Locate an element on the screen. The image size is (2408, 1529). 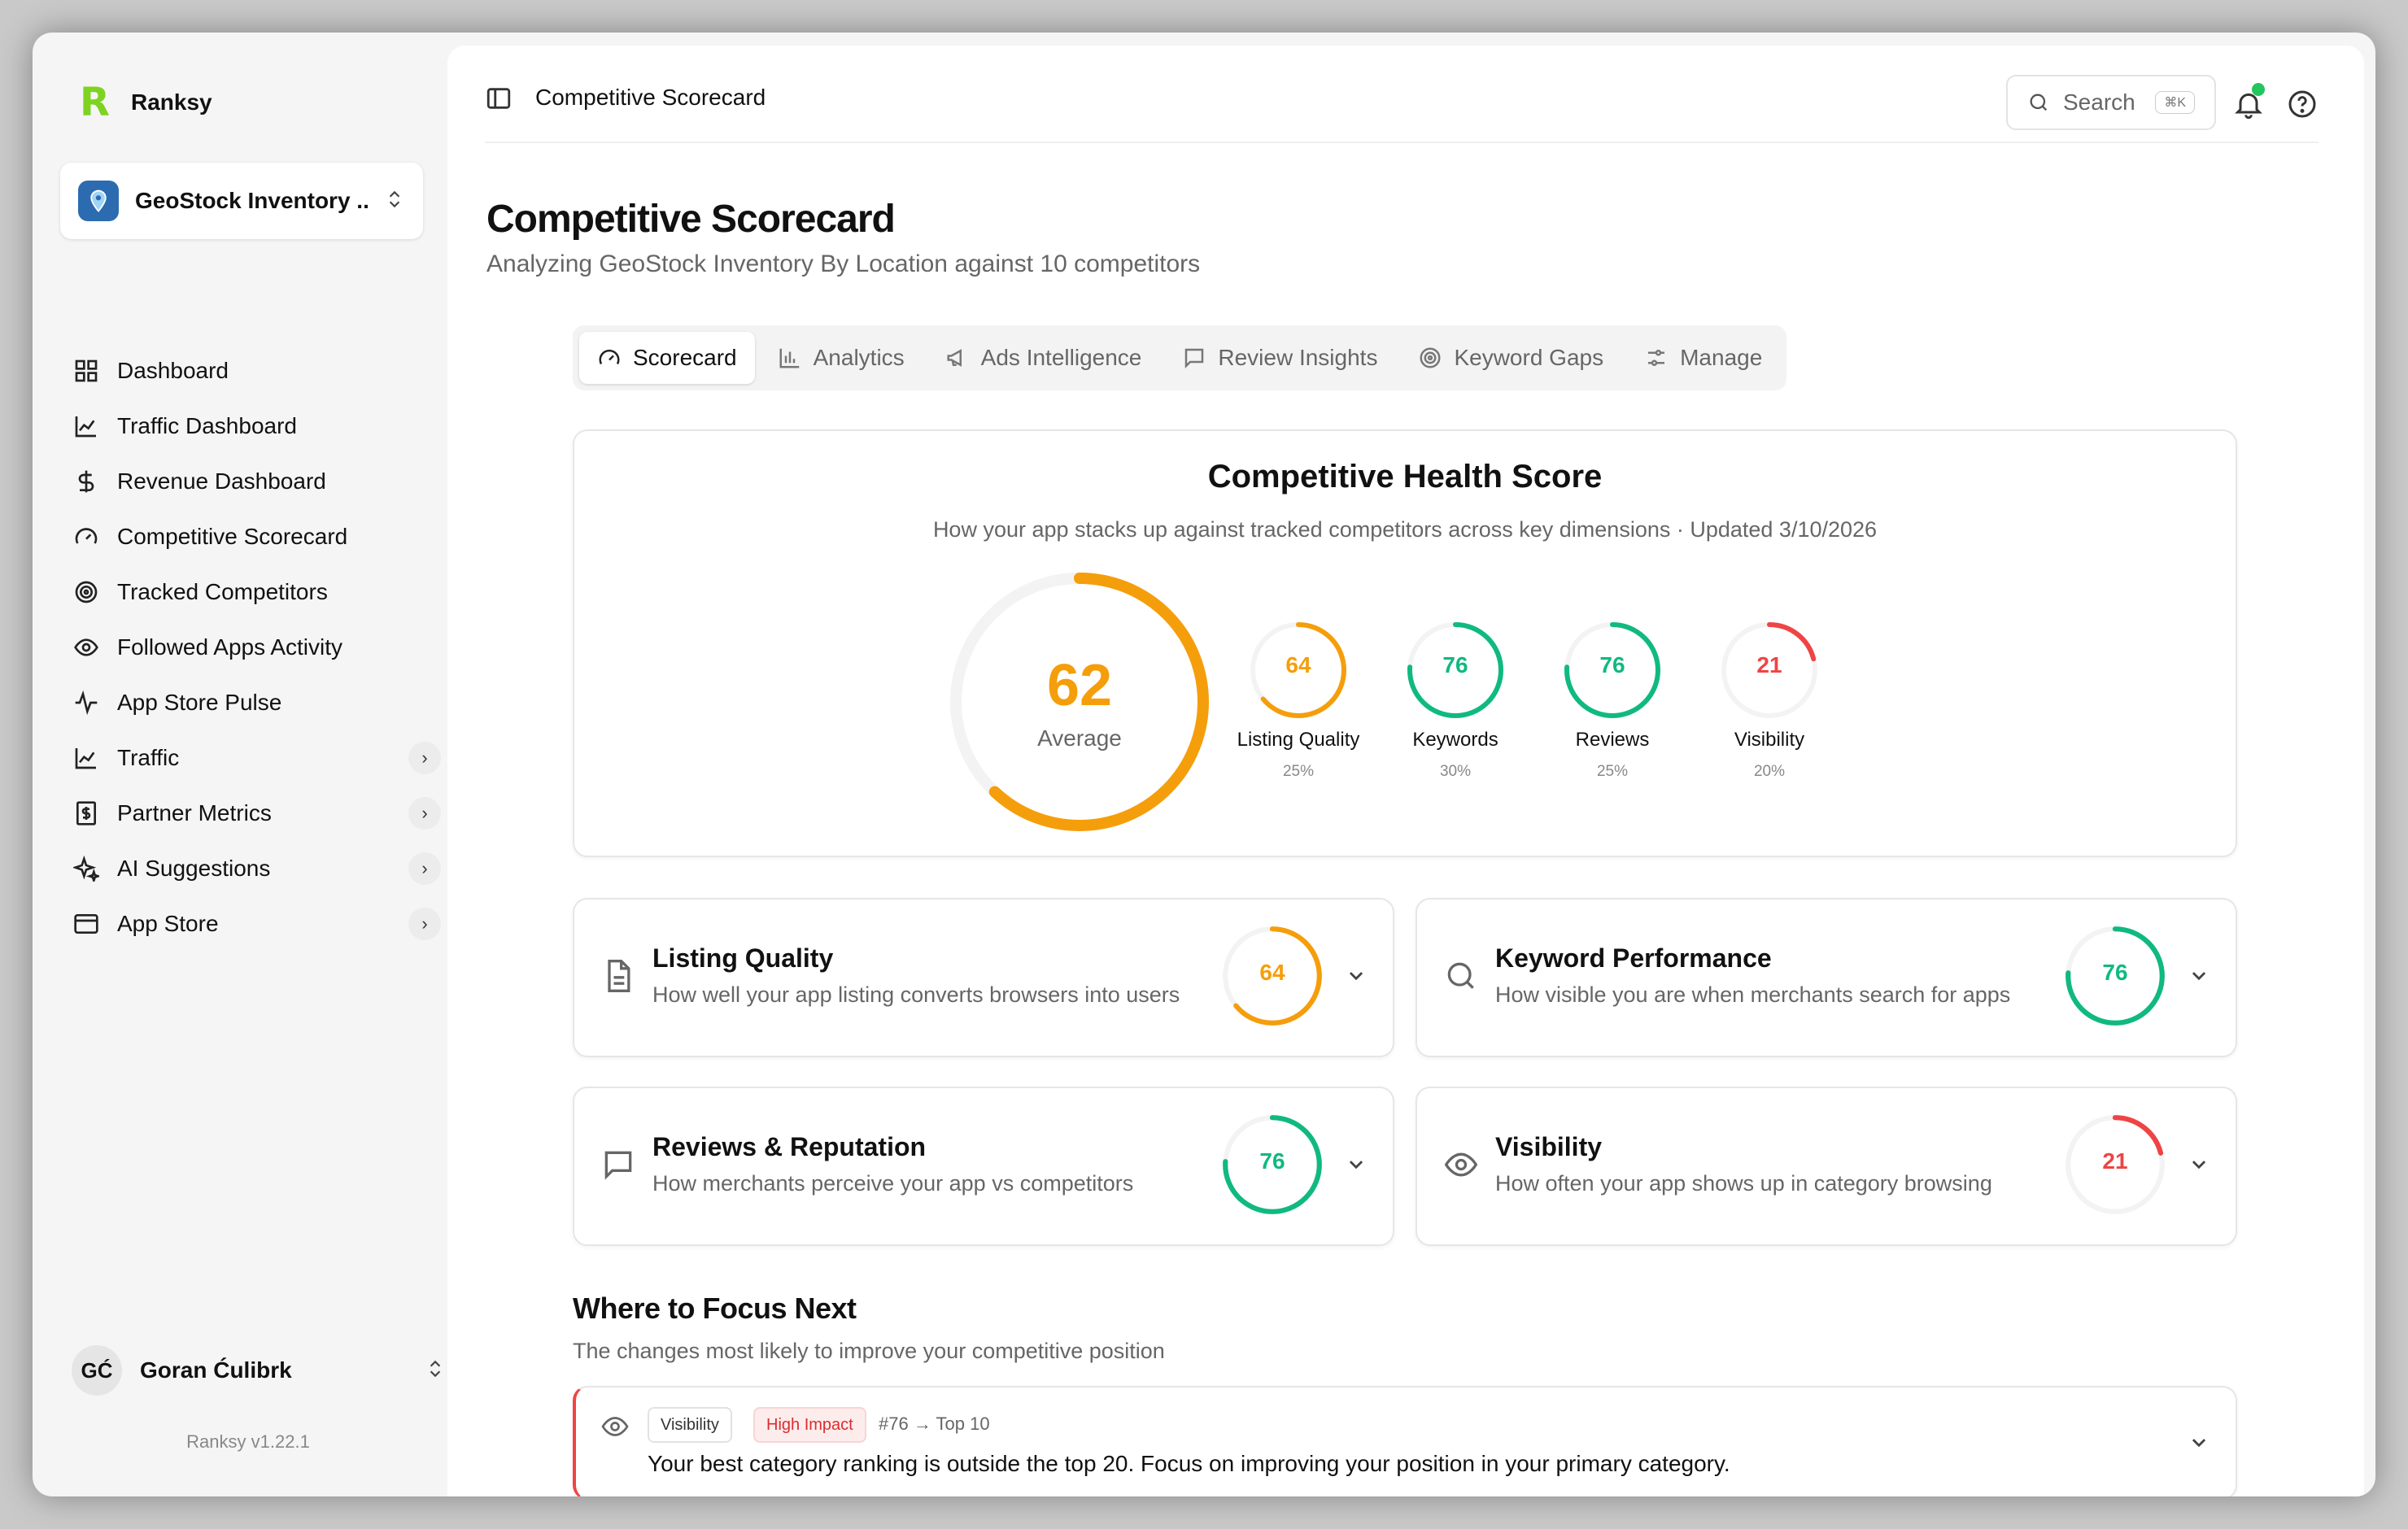
sliders-icon is located at coordinates (1657, 358).